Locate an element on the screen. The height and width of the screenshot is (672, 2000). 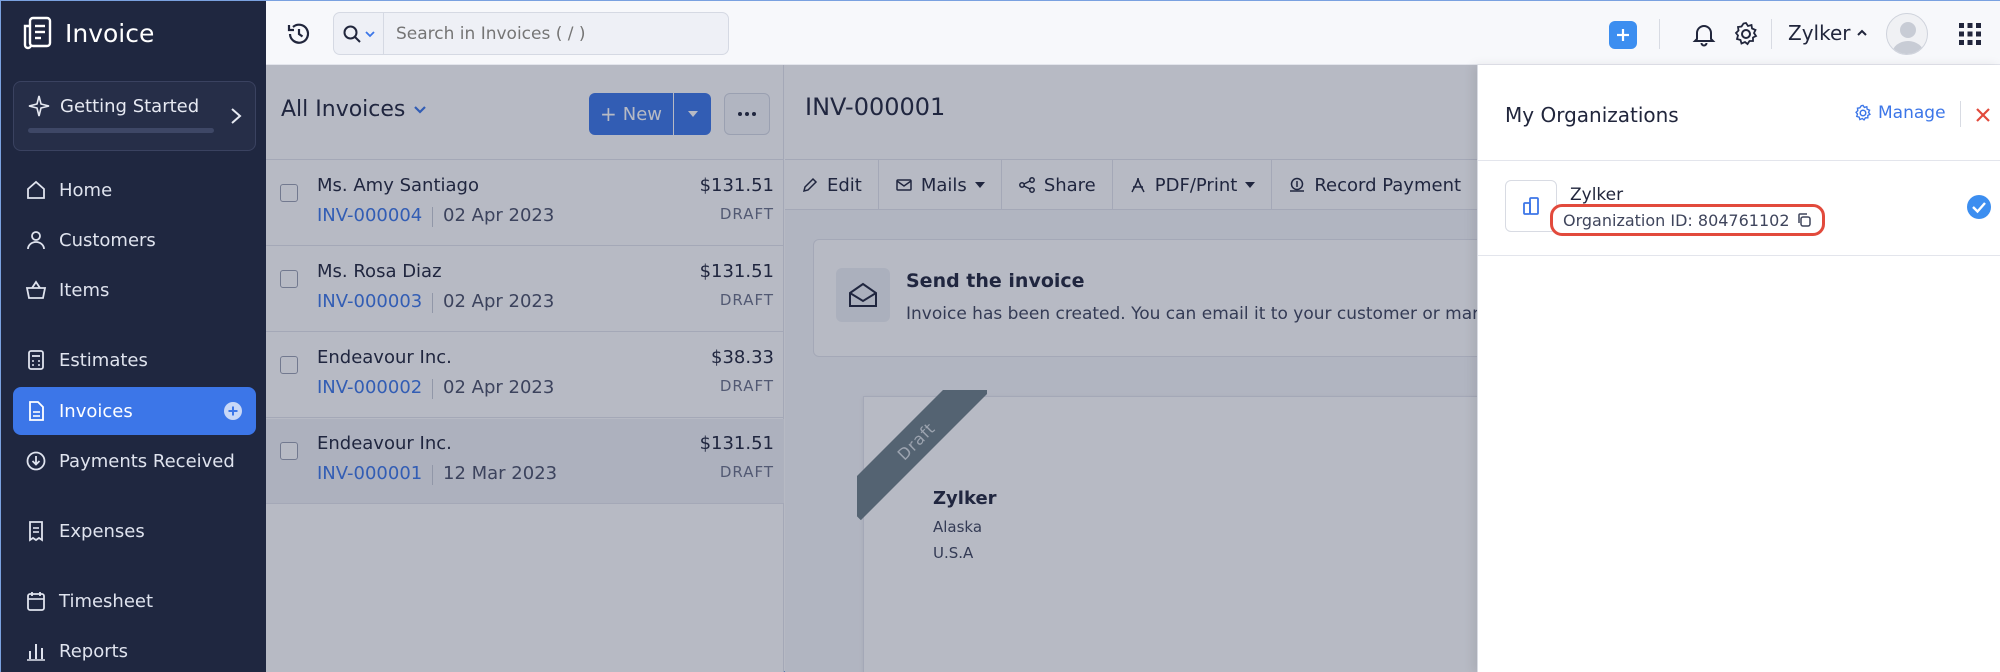
sidebar-item-customers: Customers is located at coordinates (134, 240).